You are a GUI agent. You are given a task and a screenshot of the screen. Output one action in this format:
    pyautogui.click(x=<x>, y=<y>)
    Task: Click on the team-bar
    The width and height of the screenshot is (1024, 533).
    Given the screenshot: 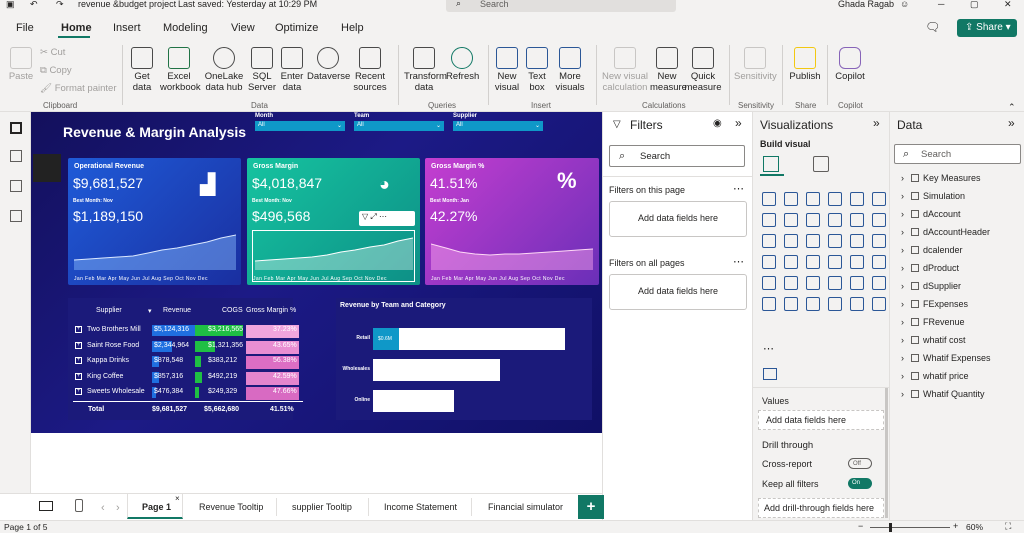 What is the action you would take?
    pyautogui.click(x=436, y=370)
    